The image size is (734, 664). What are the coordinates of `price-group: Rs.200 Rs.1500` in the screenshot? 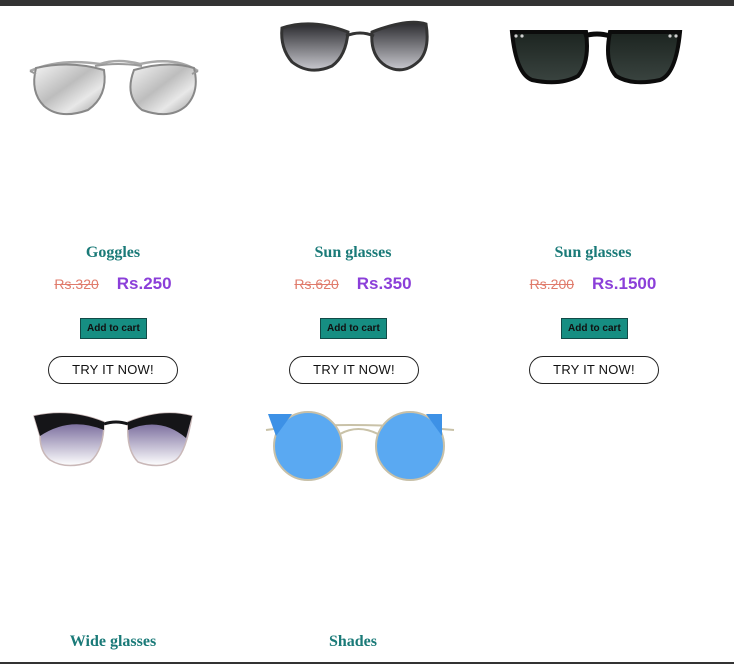 It's located at (593, 284).